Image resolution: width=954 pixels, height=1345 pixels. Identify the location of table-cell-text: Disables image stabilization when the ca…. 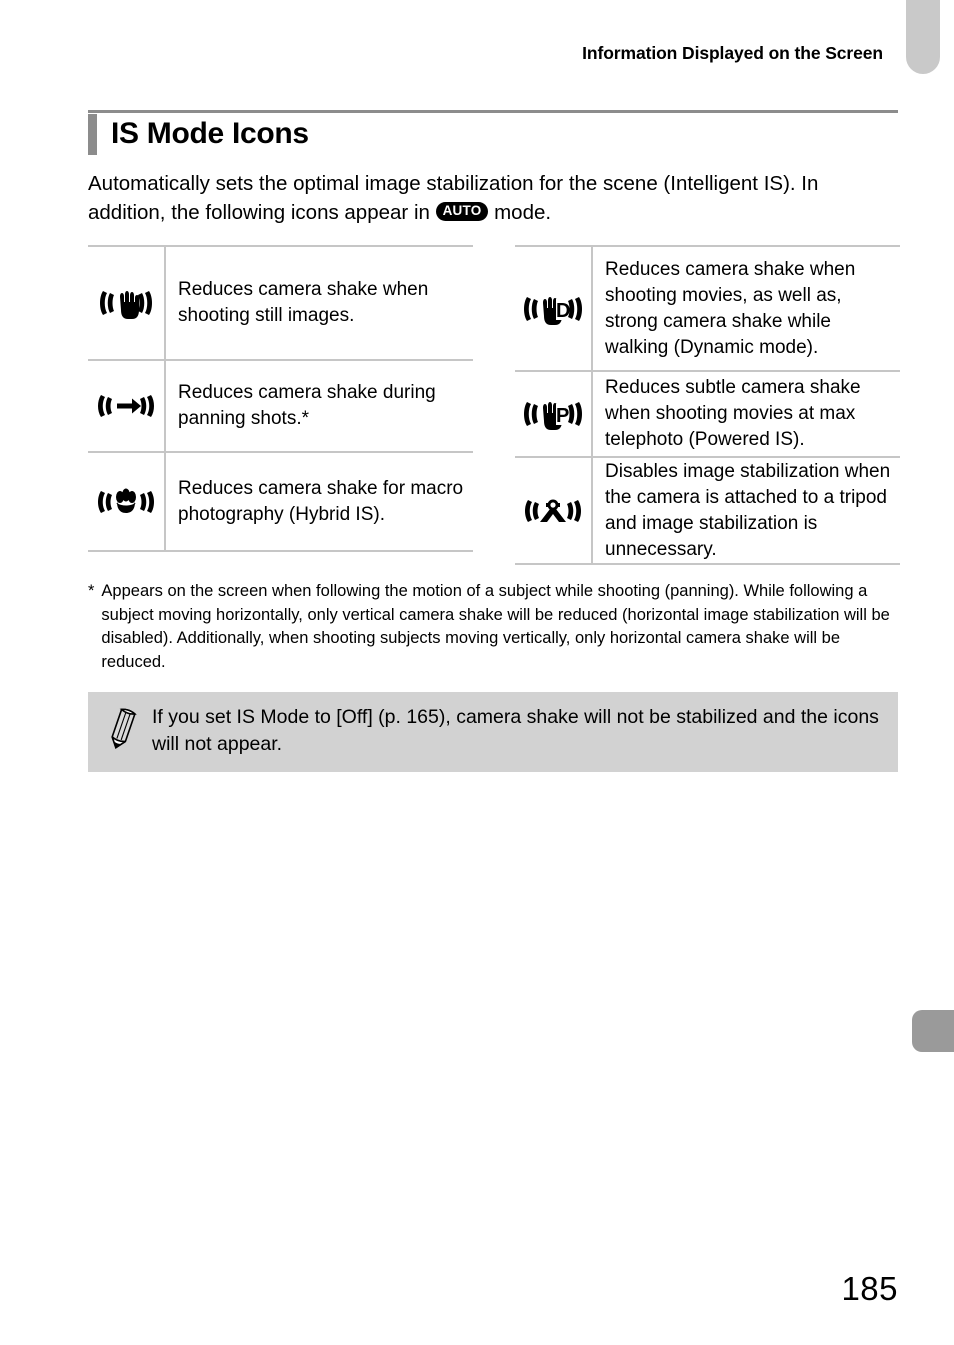
(748, 510).